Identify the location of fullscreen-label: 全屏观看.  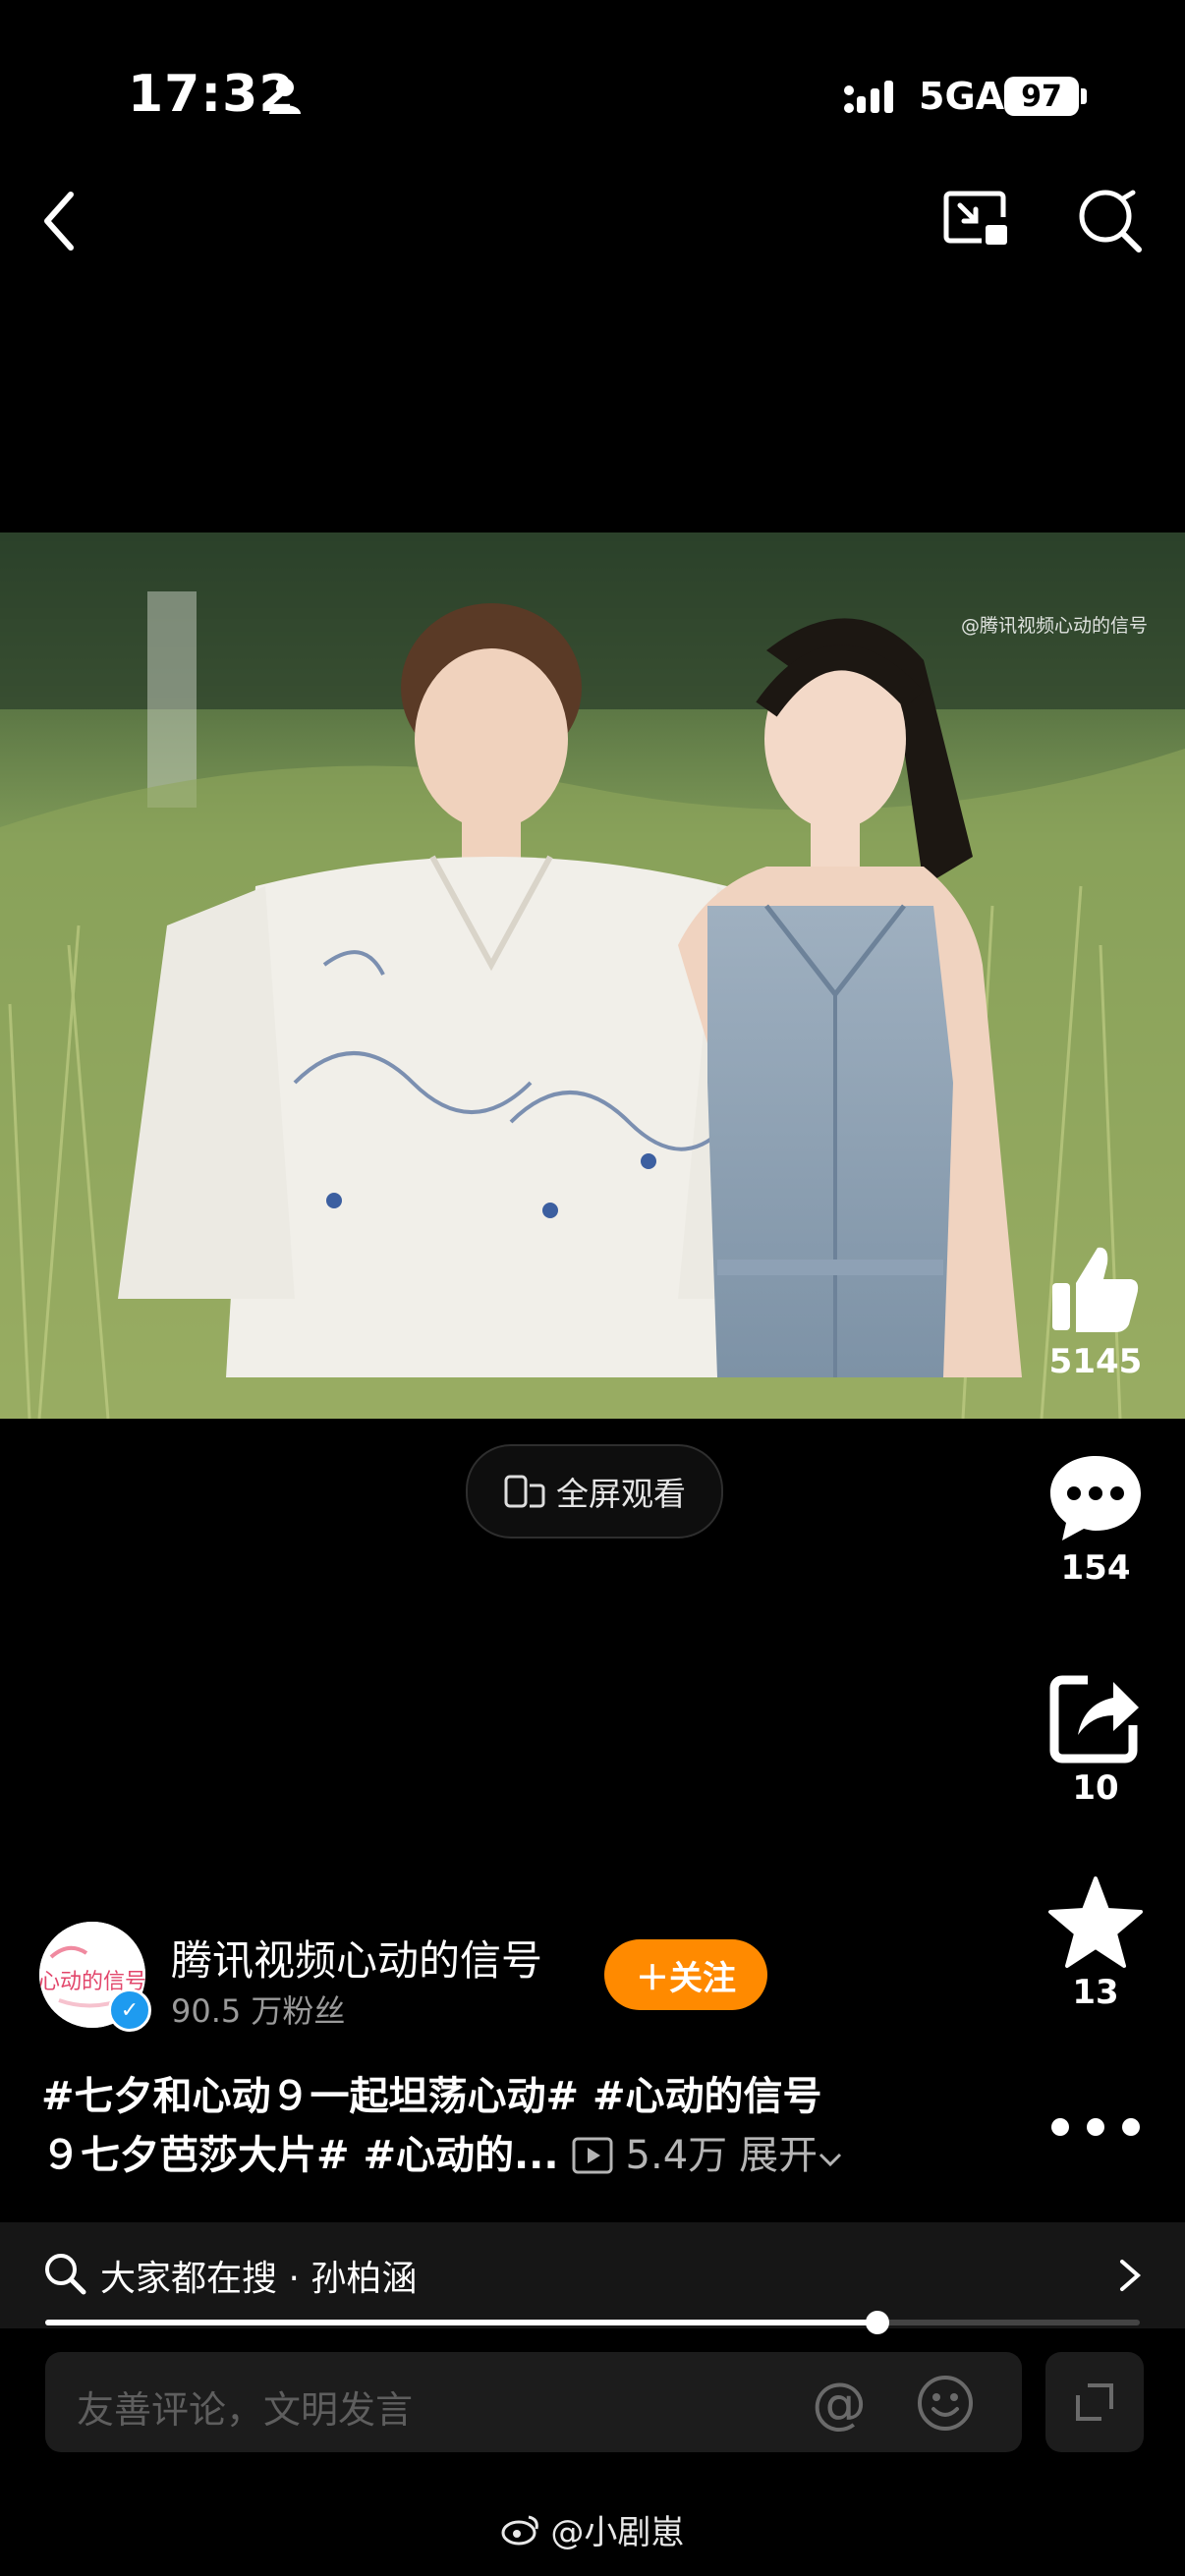
(621, 1494).